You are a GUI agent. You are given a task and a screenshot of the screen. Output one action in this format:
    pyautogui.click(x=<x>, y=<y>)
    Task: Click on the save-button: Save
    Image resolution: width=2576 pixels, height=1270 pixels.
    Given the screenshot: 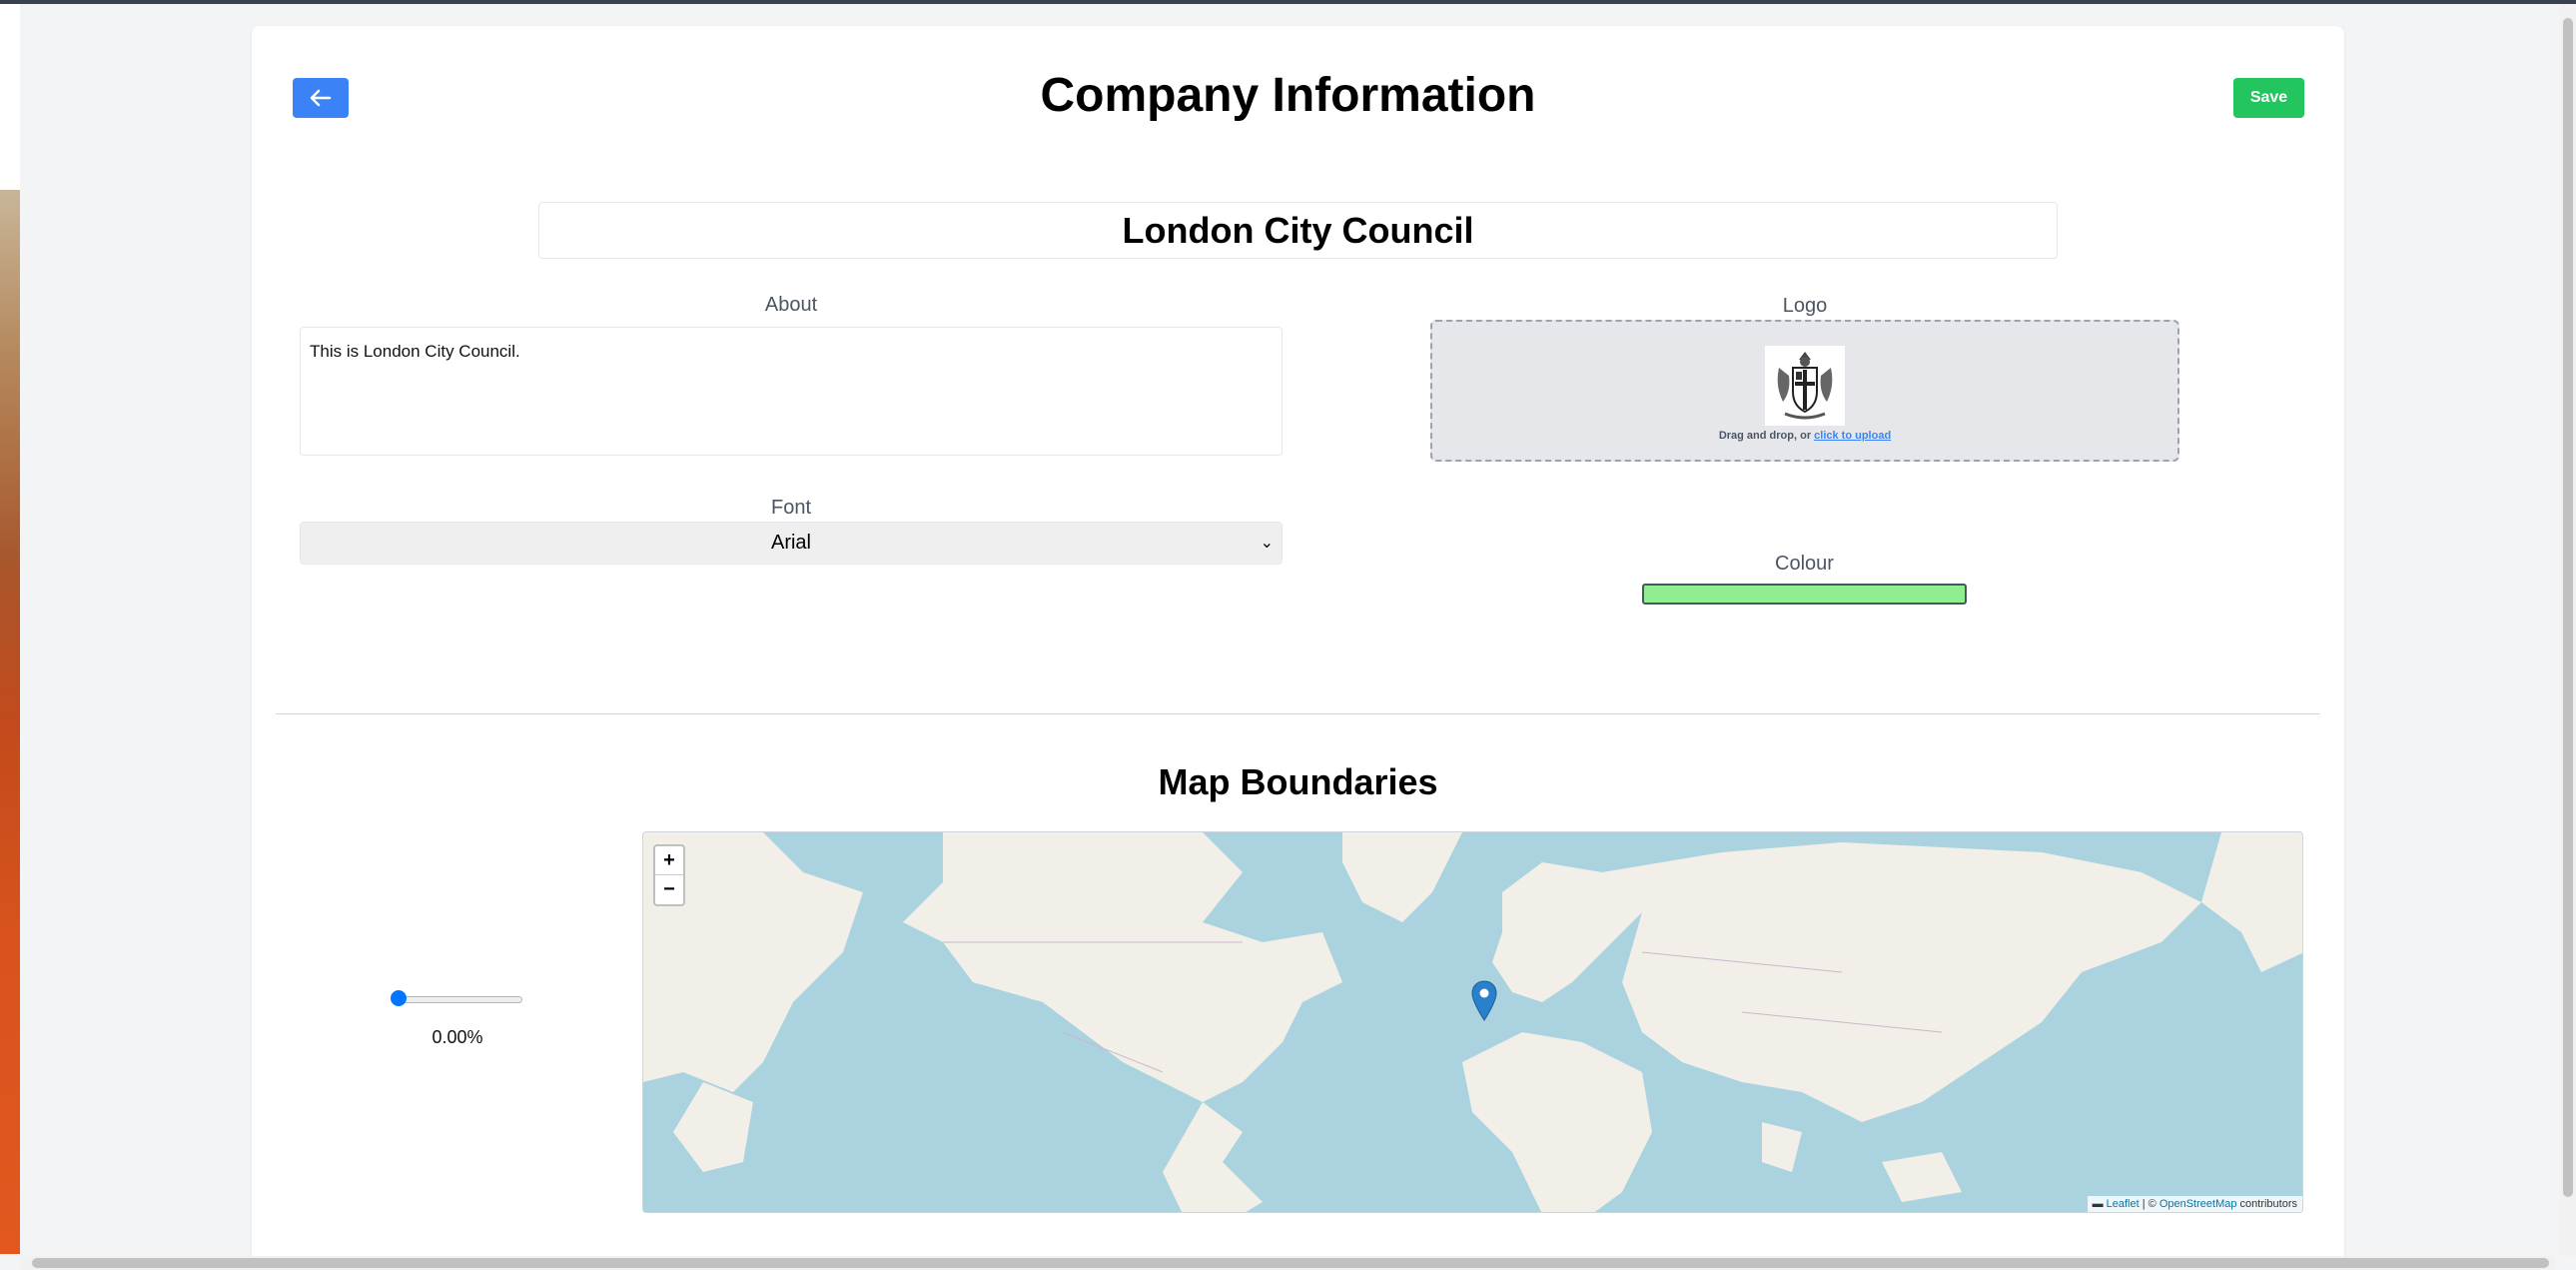 What is the action you would take?
    pyautogui.click(x=2269, y=98)
    